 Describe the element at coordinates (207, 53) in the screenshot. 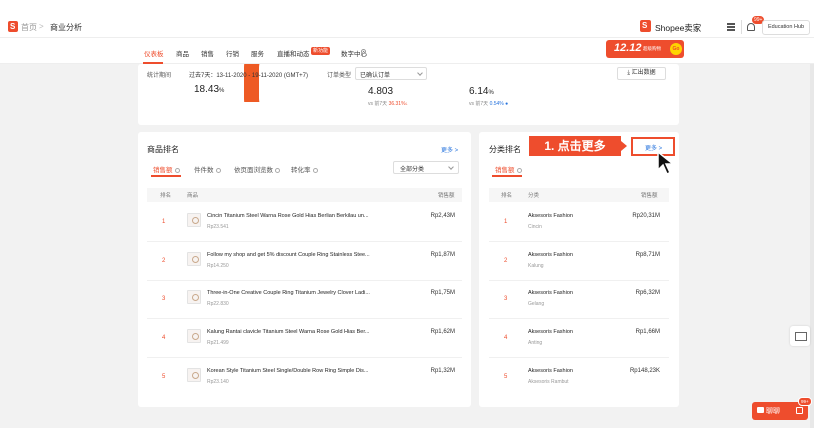

I see `tab-sales: 销售` at that location.